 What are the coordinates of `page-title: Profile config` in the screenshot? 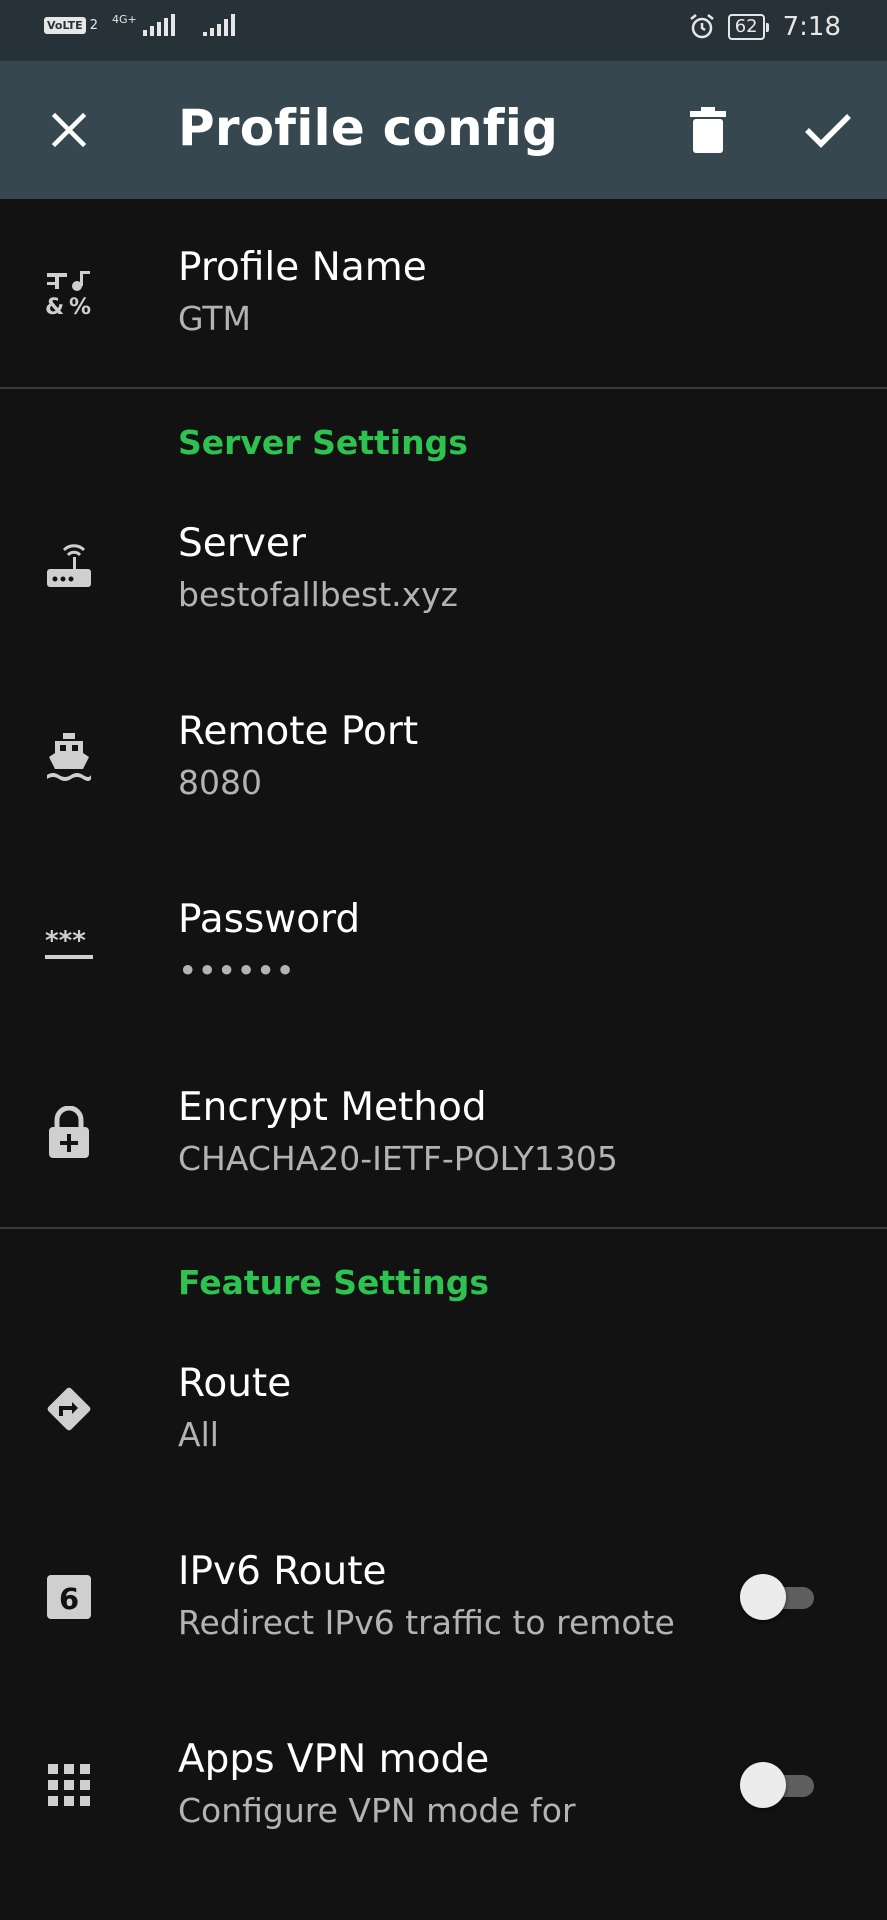 It's located at (368, 128).